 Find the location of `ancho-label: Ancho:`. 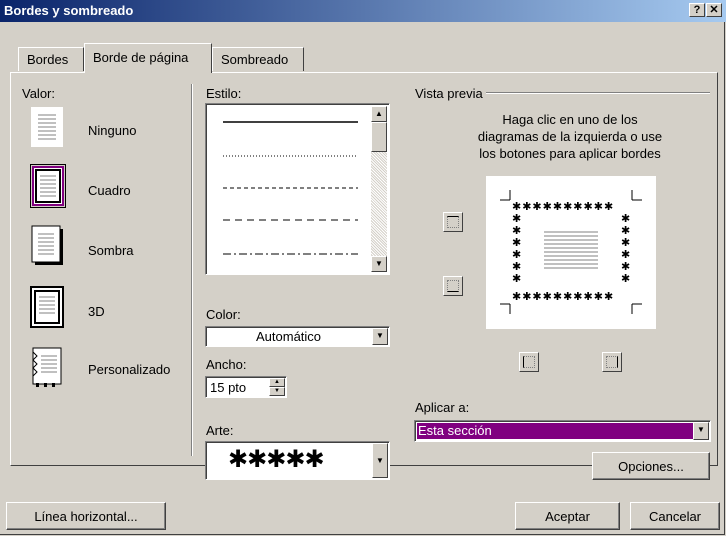

ancho-label: Ancho: is located at coordinates (226, 364).